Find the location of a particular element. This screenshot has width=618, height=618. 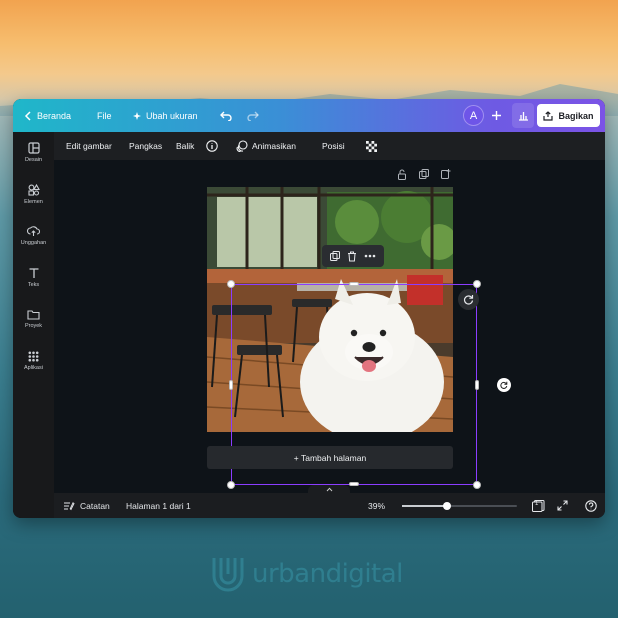

refresh-icon is located at coordinates (469, 300).